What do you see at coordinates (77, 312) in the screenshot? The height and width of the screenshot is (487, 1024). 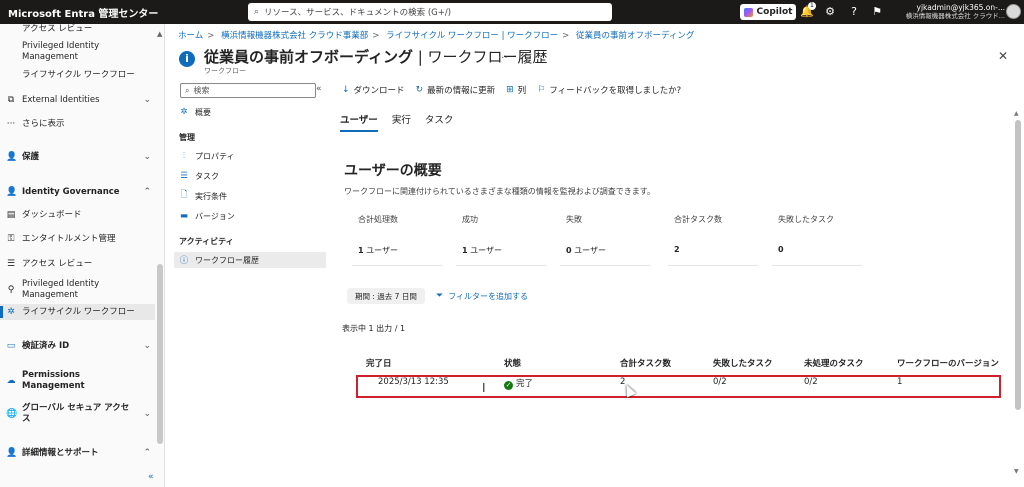 I see `nav-item-lifecycle-active: ✲ ライフサイクル ワークフロー` at bounding box center [77, 312].